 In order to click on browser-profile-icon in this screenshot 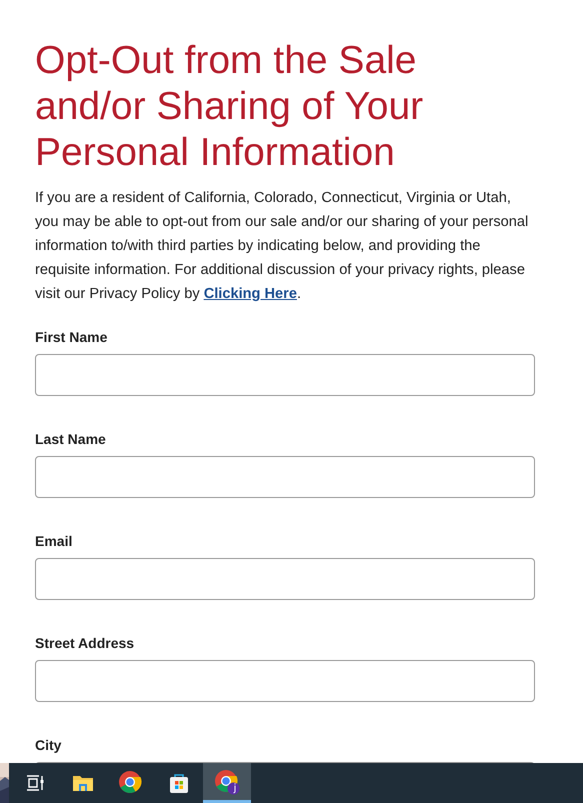, I will do `click(227, 781)`.